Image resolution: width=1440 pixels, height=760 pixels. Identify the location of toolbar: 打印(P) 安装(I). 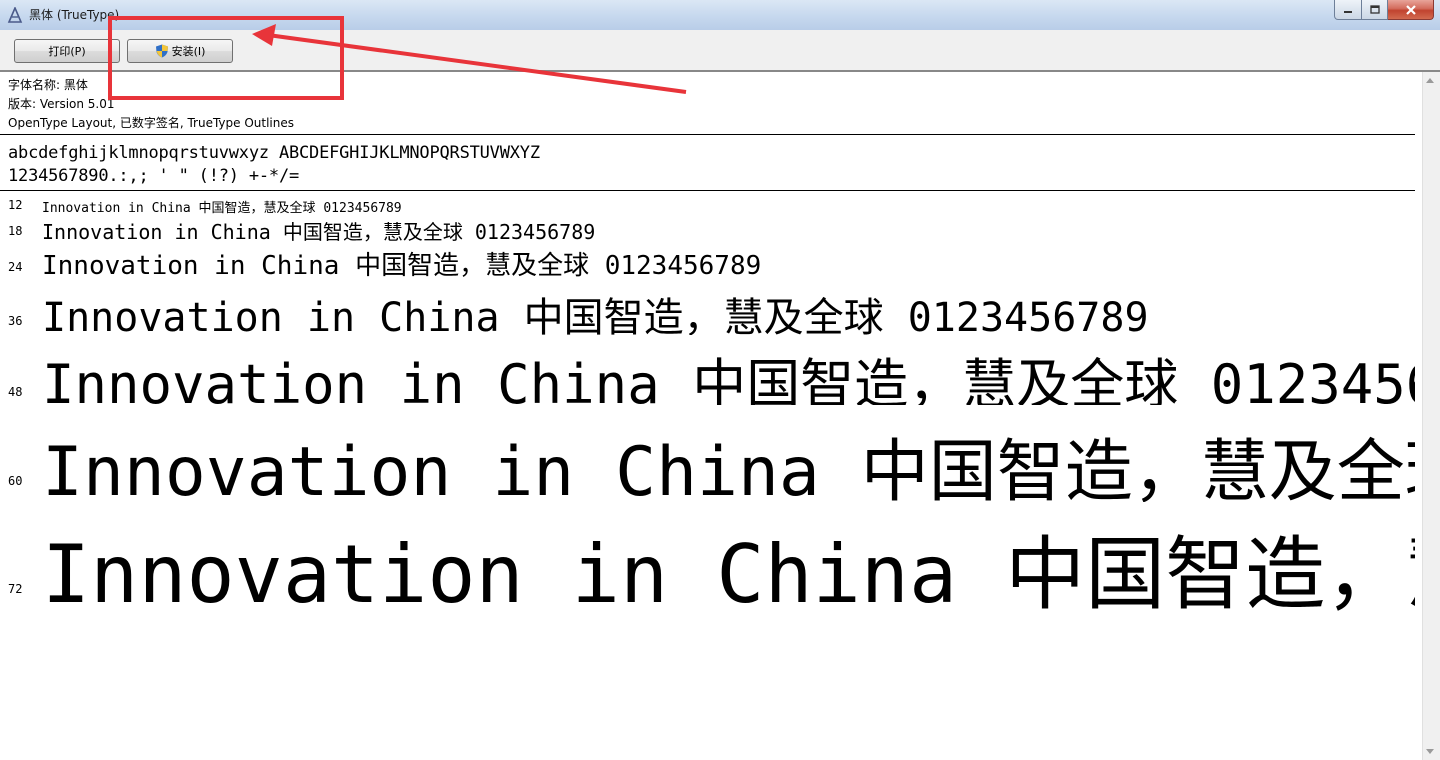
(720, 51).